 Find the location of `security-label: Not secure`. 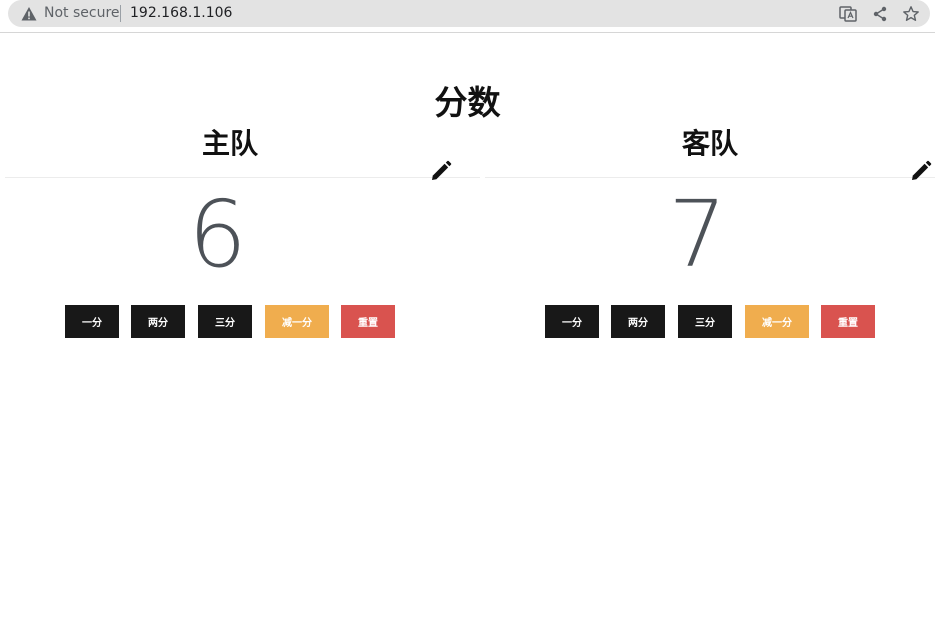

security-label: Not secure is located at coordinates (82, 13).